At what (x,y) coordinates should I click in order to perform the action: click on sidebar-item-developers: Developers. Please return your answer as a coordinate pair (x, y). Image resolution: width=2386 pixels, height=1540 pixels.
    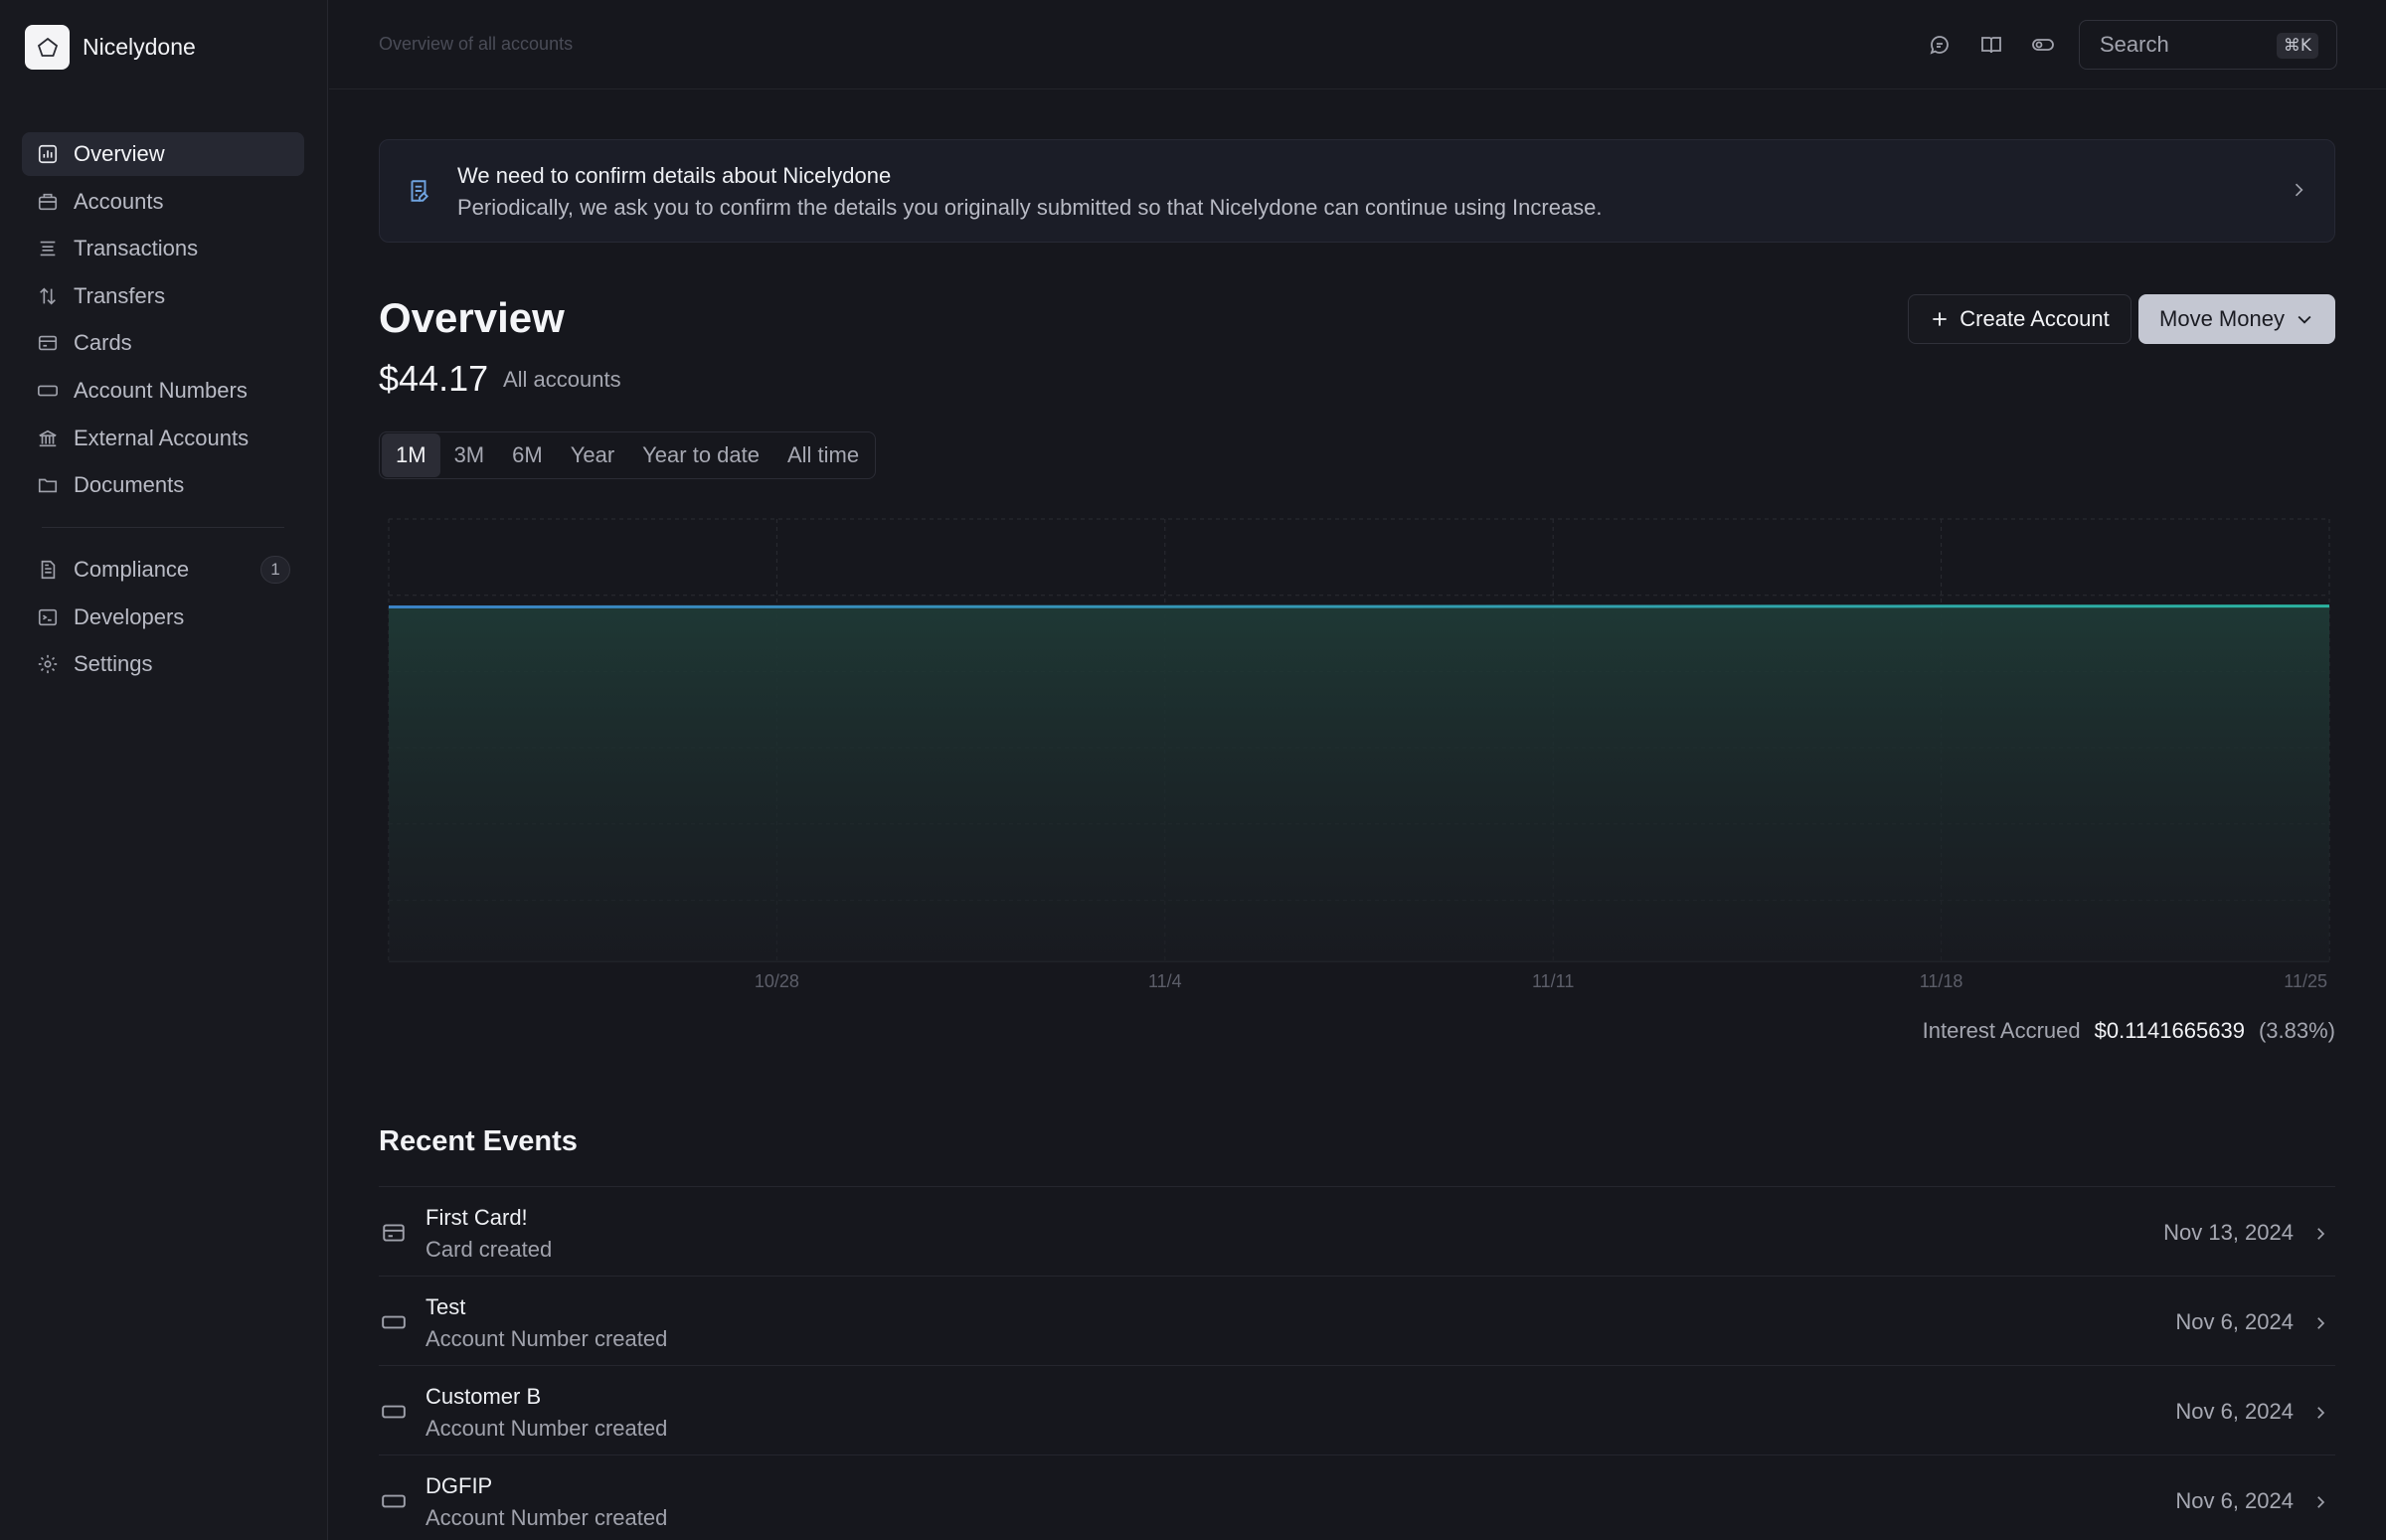
    Looking at the image, I should click on (163, 617).